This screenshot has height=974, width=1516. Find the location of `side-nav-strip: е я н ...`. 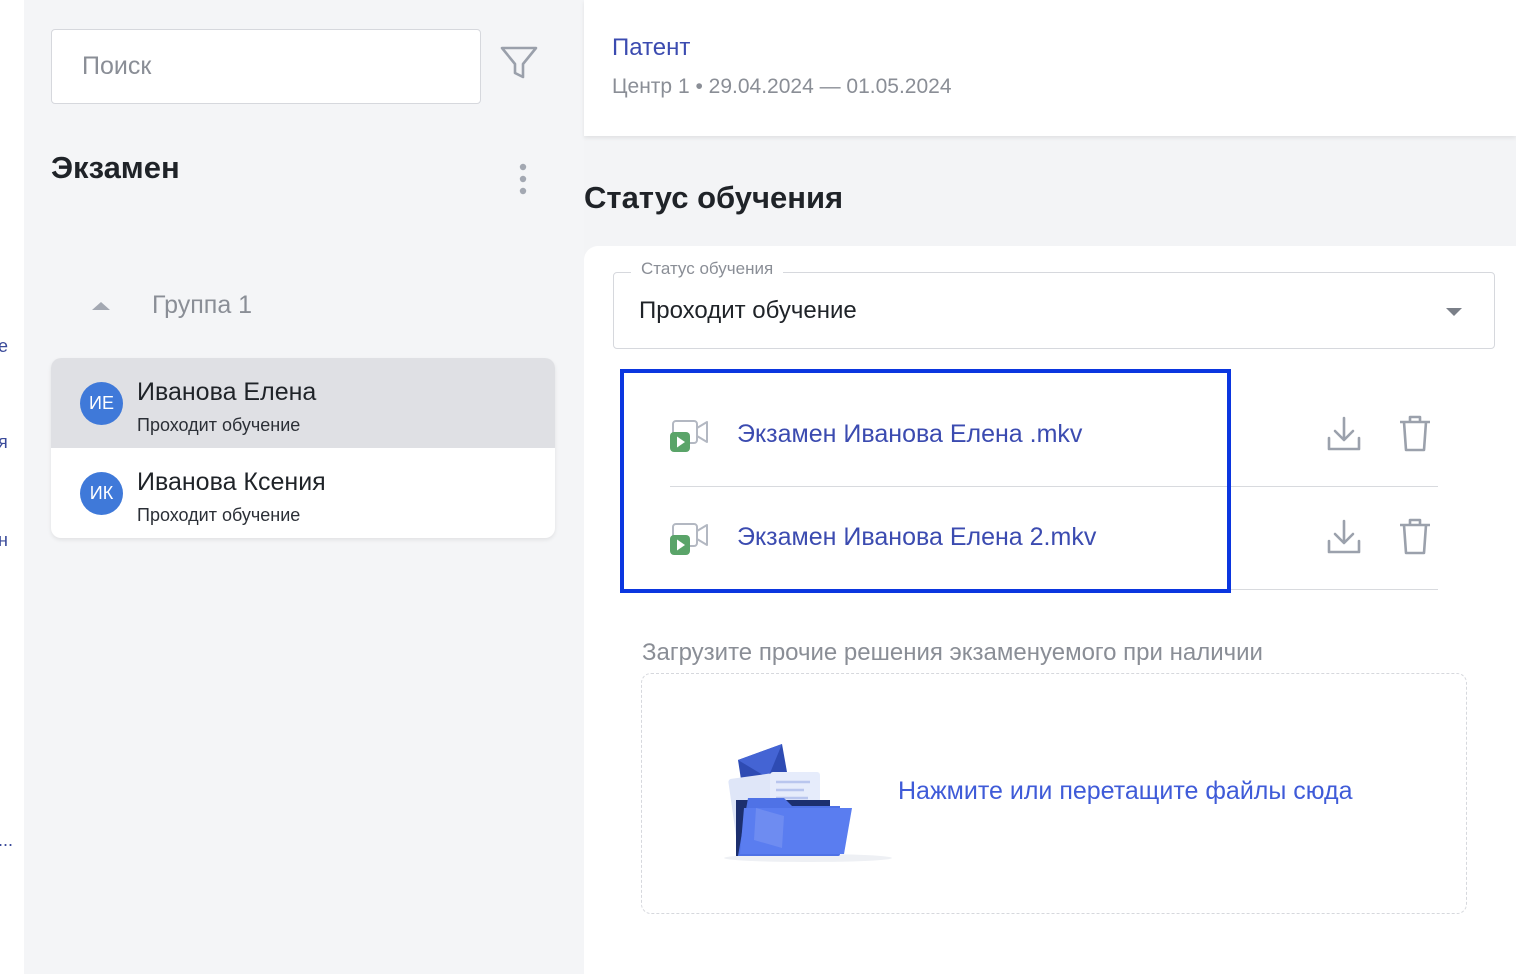

side-nav-strip: е я н ... is located at coordinates (12, 487).